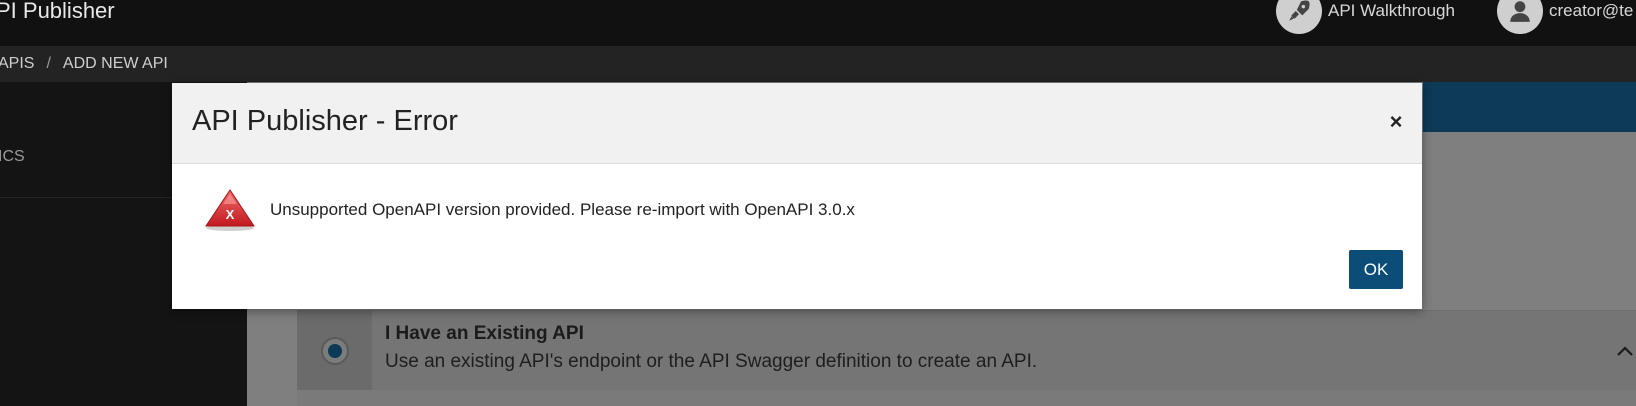  Describe the element at coordinates (1625, 351) in the screenshot. I see `chevron-up-icon` at that location.